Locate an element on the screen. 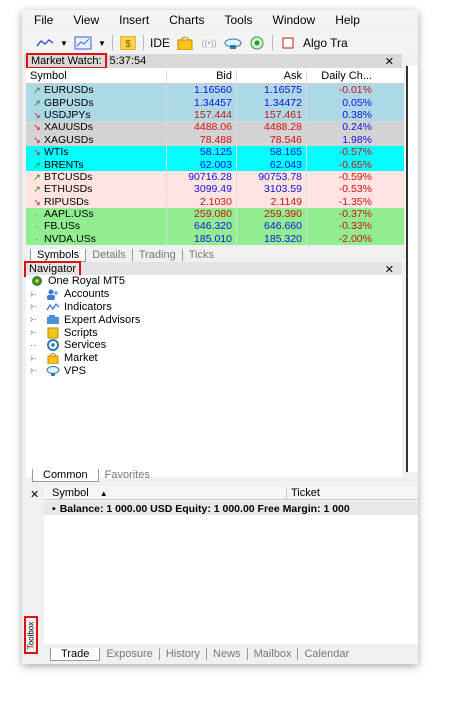 The image size is (460, 702). community-icon is located at coordinates (257, 43).